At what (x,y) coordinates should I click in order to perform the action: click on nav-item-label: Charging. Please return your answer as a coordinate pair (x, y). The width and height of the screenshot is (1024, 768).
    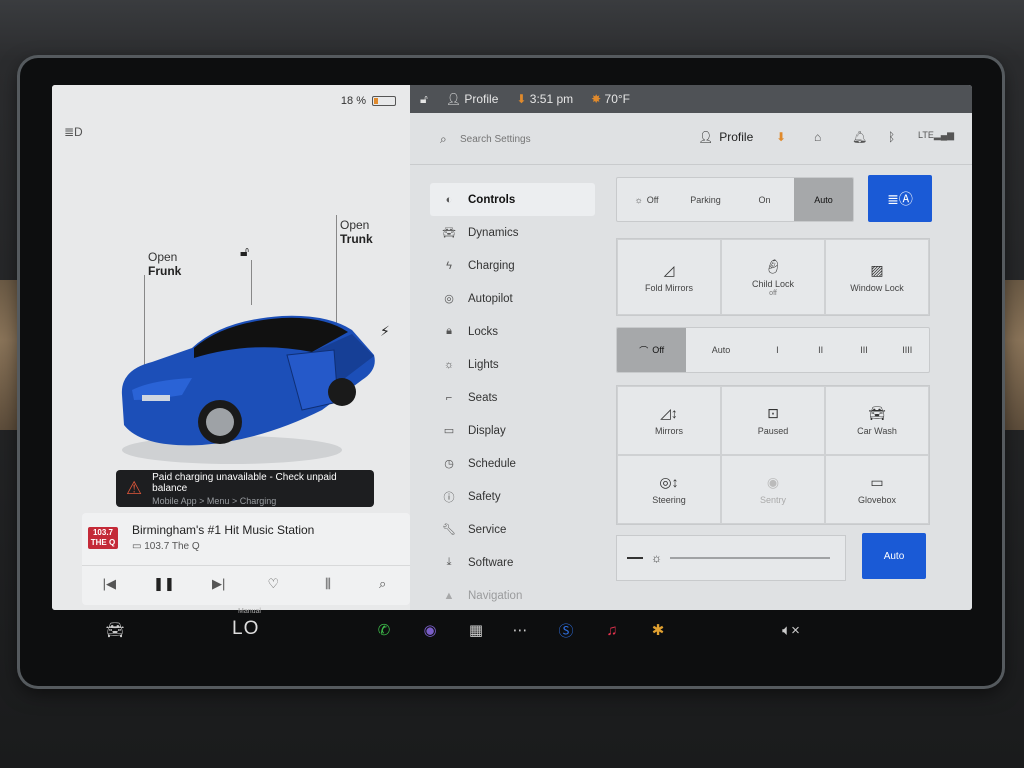
    Looking at the image, I should click on (491, 265).